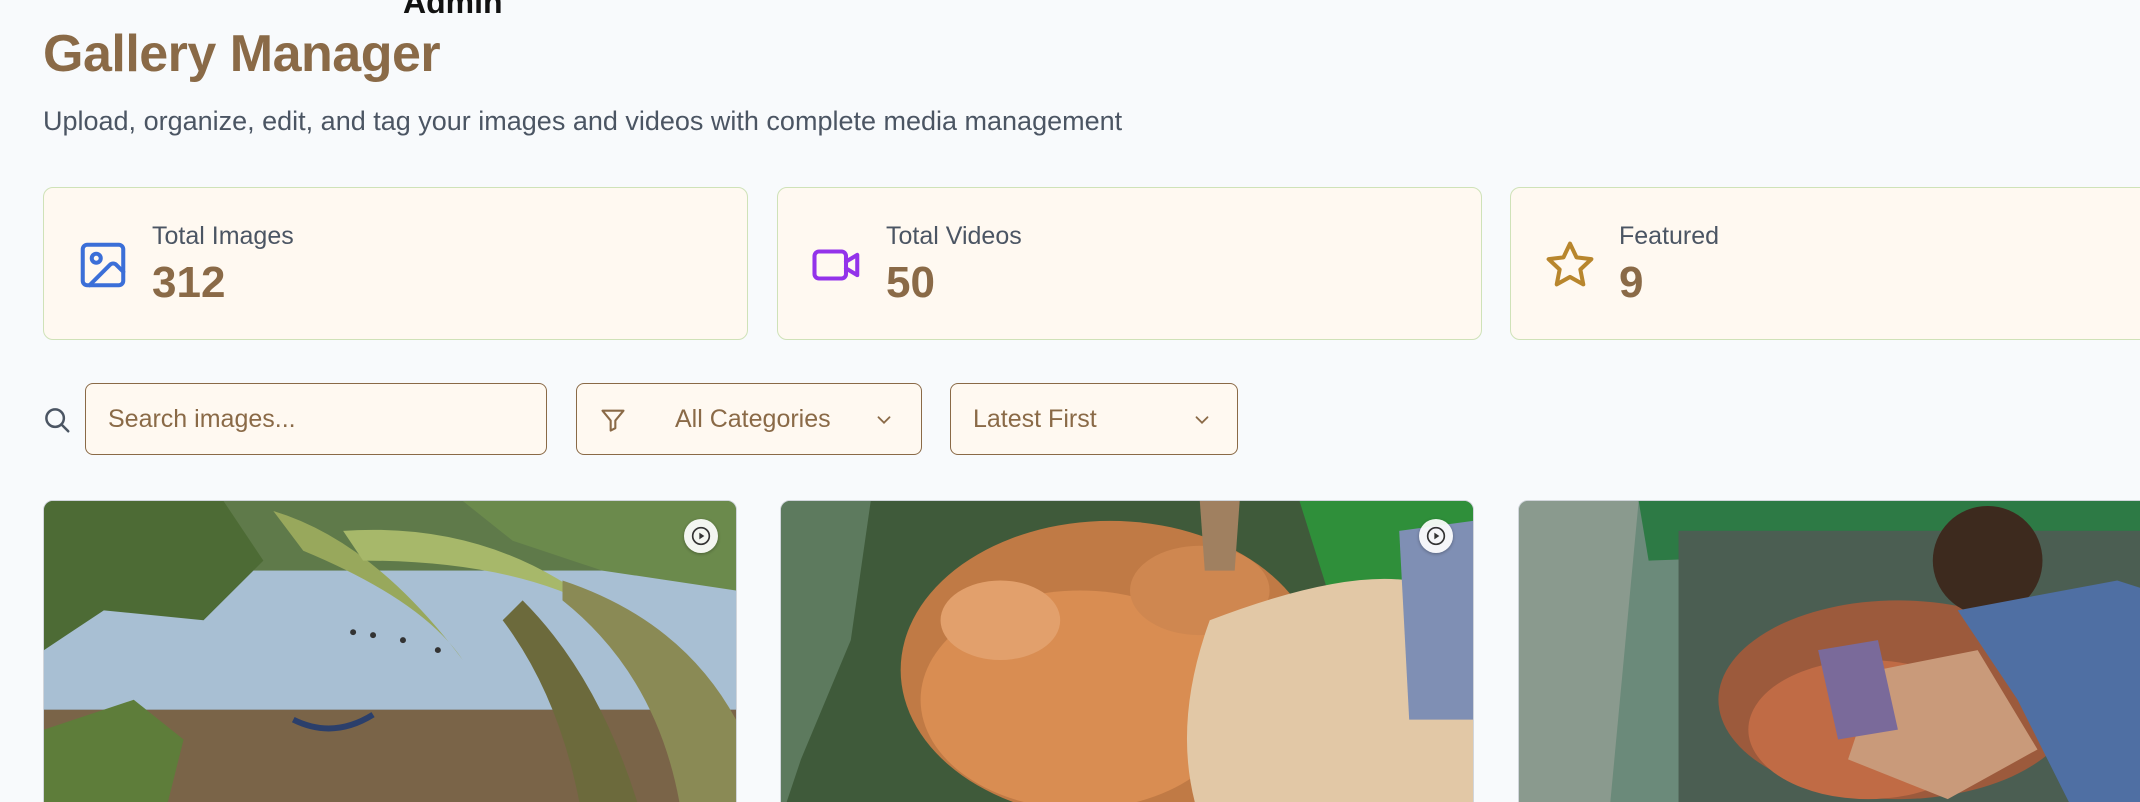  I want to click on stat-label: Total Videos, so click(954, 236).